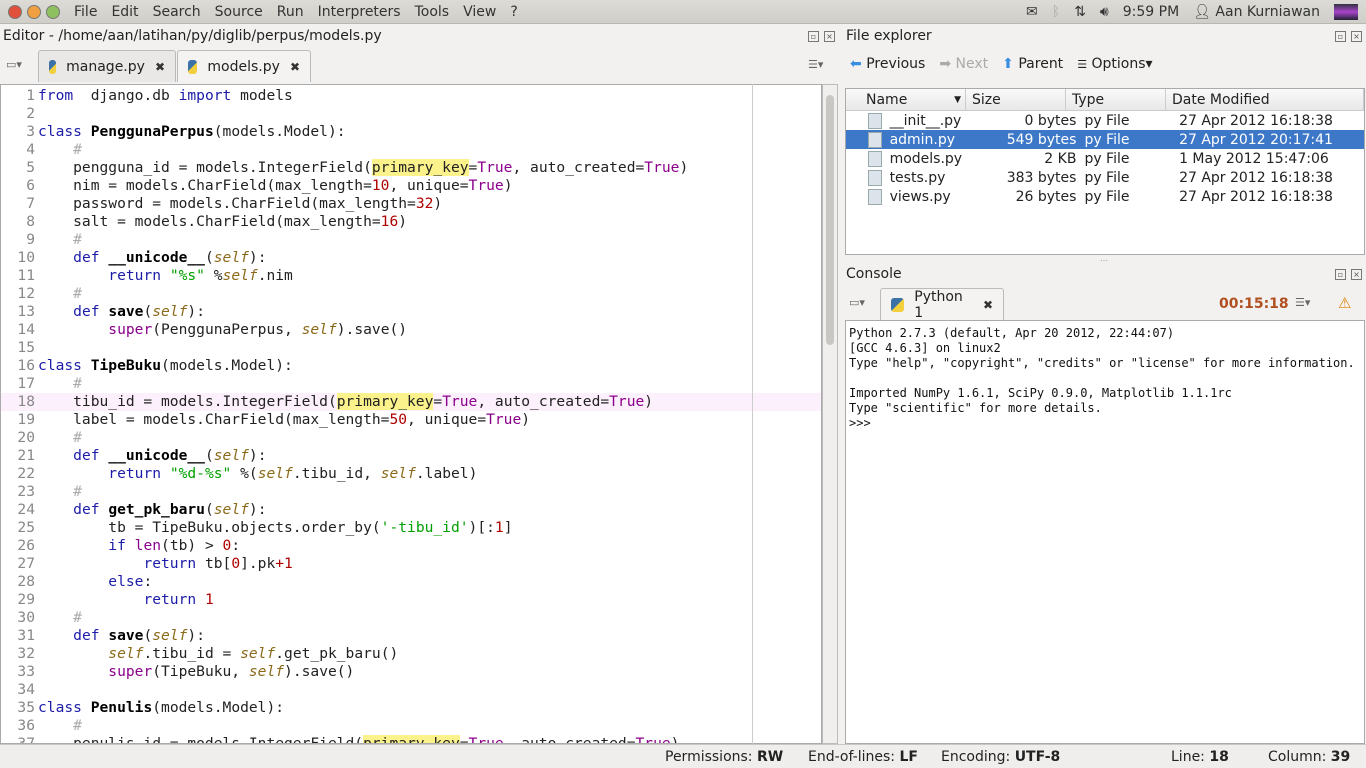  Describe the element at coordinates (411, 366) in the screenshot. I see `code-line: 16 class TipeBuku(models.Model):` at that location.